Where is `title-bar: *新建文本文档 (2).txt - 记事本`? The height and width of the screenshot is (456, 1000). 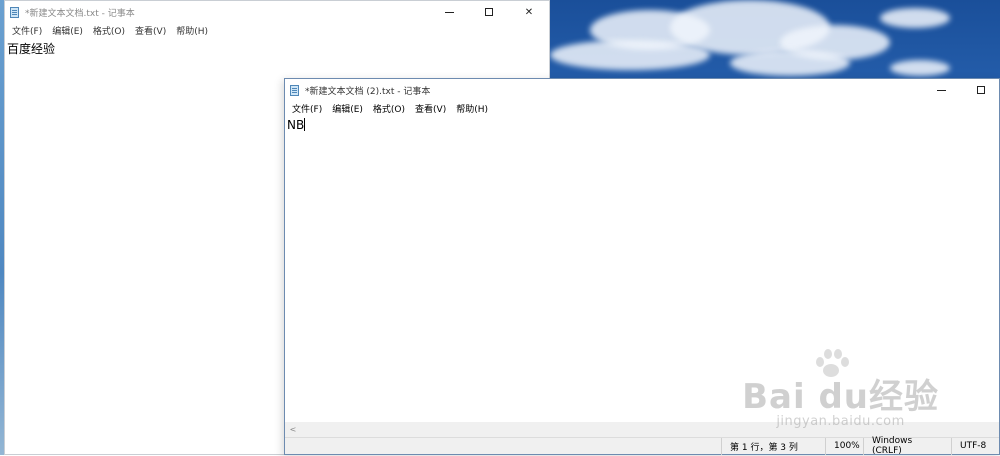 title-bar: *新建文本文档 (2).txt - 记事本 is located at coordinates (642, 90).